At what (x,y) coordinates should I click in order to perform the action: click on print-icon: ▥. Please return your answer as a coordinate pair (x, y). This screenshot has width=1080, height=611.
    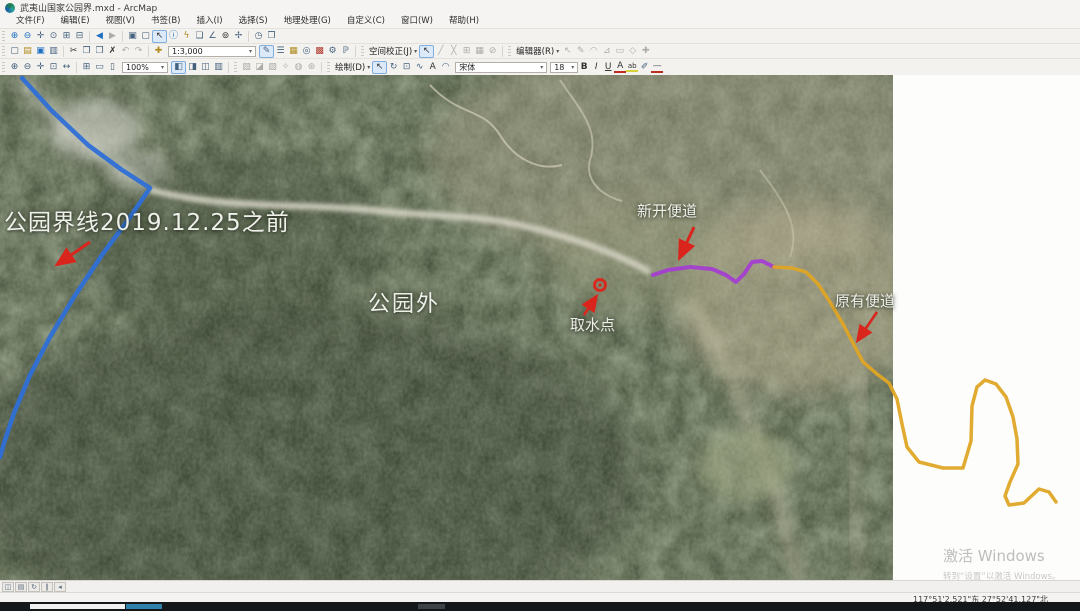
    Looking at the image, I should click on (53, 51).